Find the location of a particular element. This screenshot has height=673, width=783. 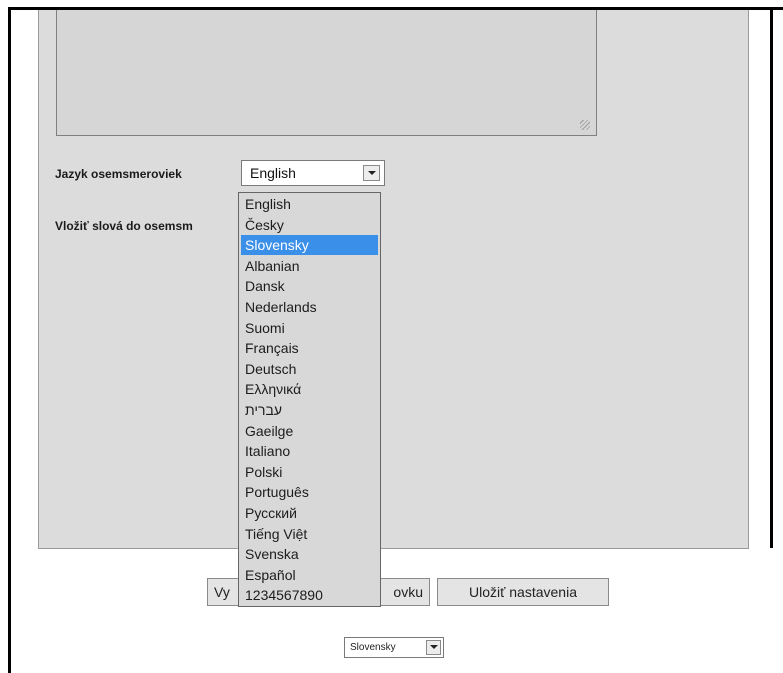

language-option: Dansk is located at coordinates (309, 286).